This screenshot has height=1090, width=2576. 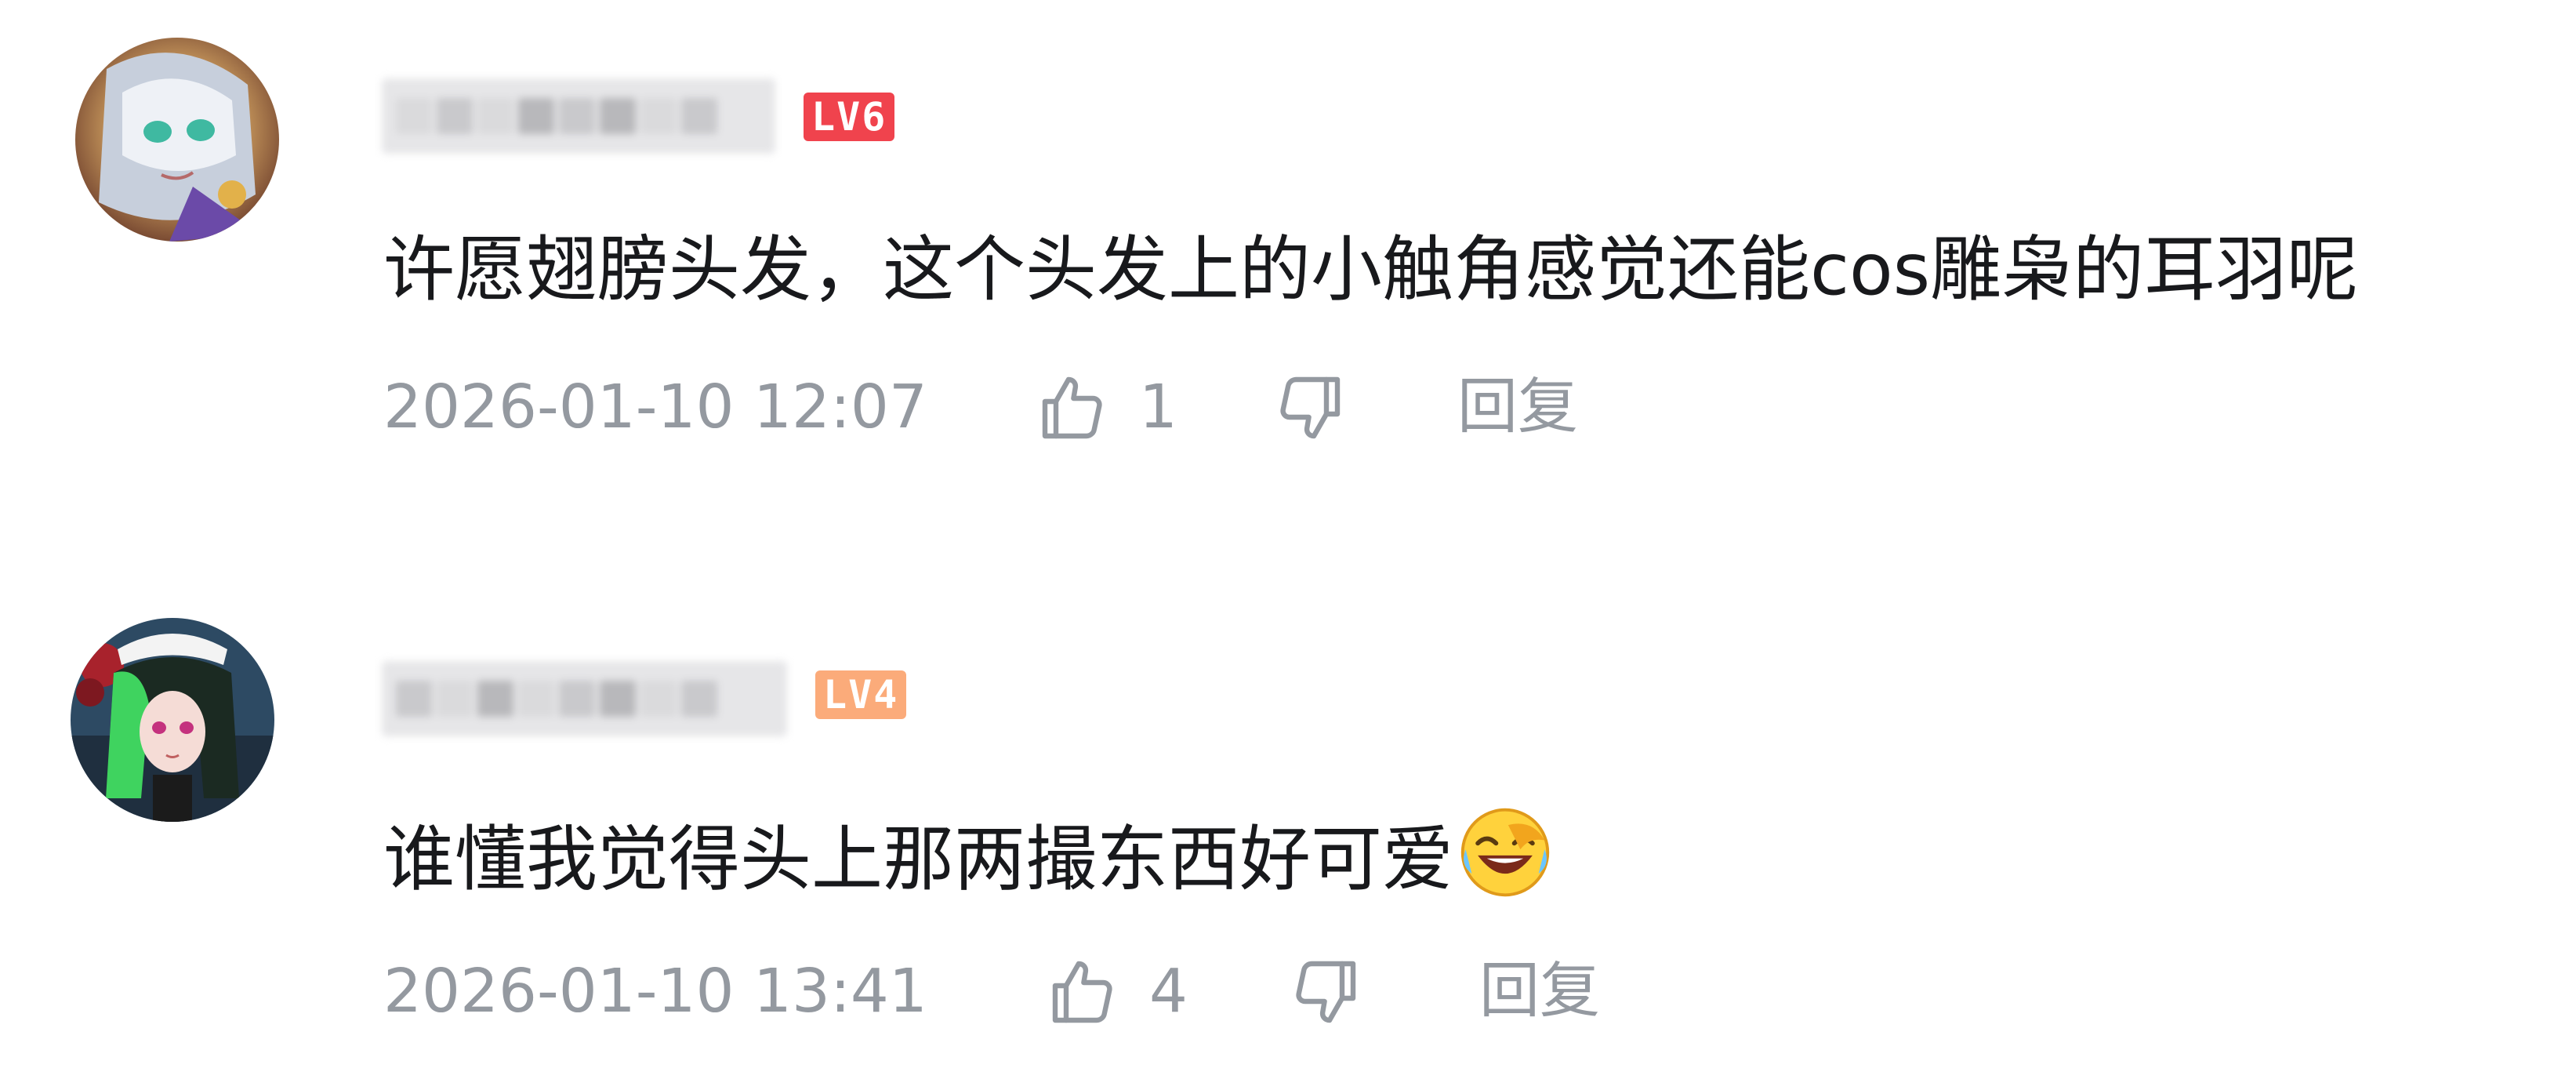 I want to click on laugh-cry-emoji-icon, so click(x=1505, y=852).